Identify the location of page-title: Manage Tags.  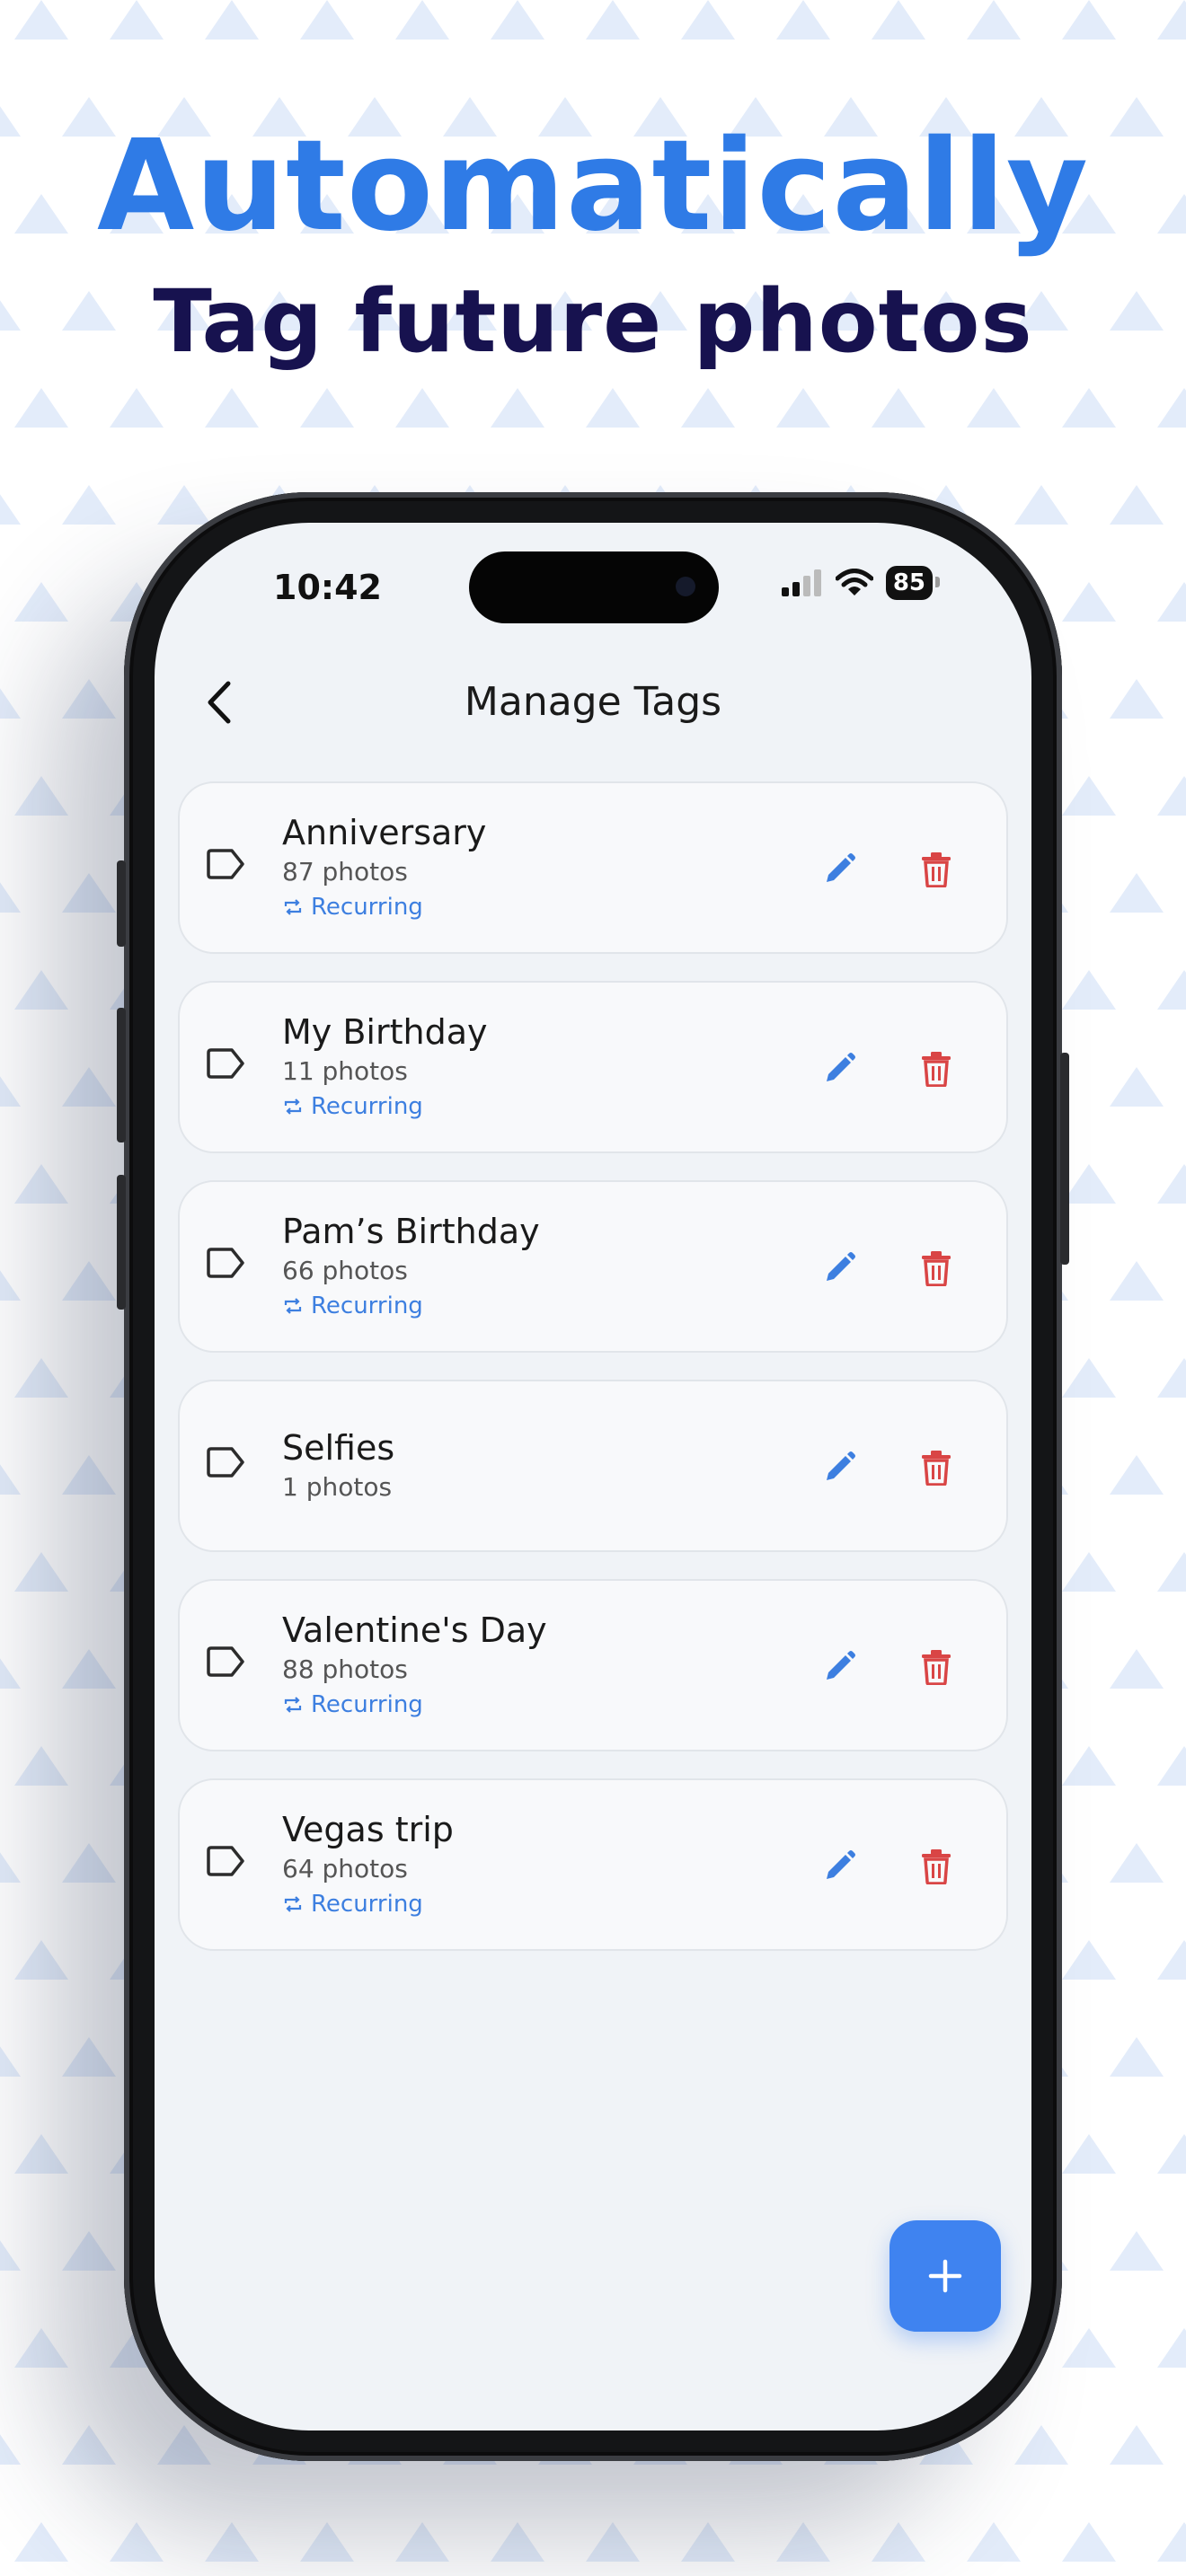
(593, 702).